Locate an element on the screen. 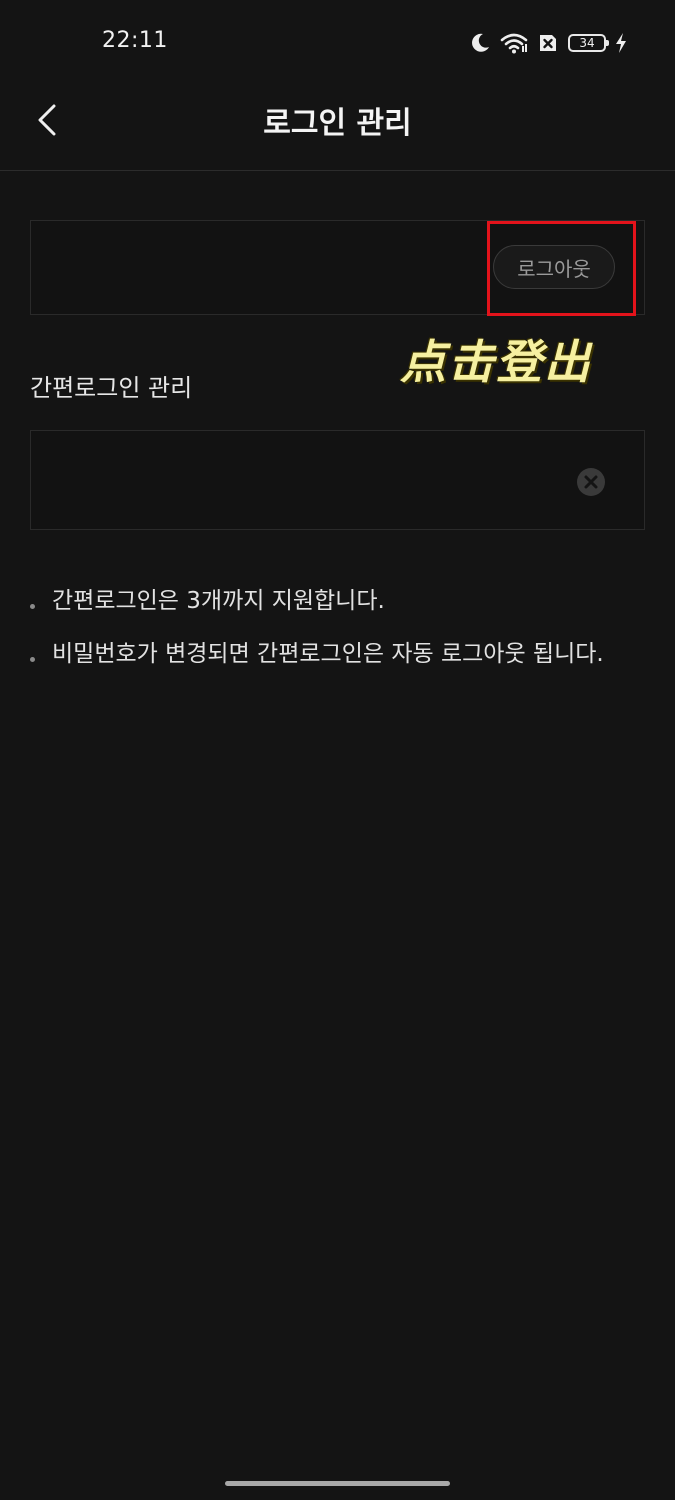 Image resolution: width=675 pixels, height=1500 pixels. annotation-text: 点击登出 is located at coordinates (496, 362).